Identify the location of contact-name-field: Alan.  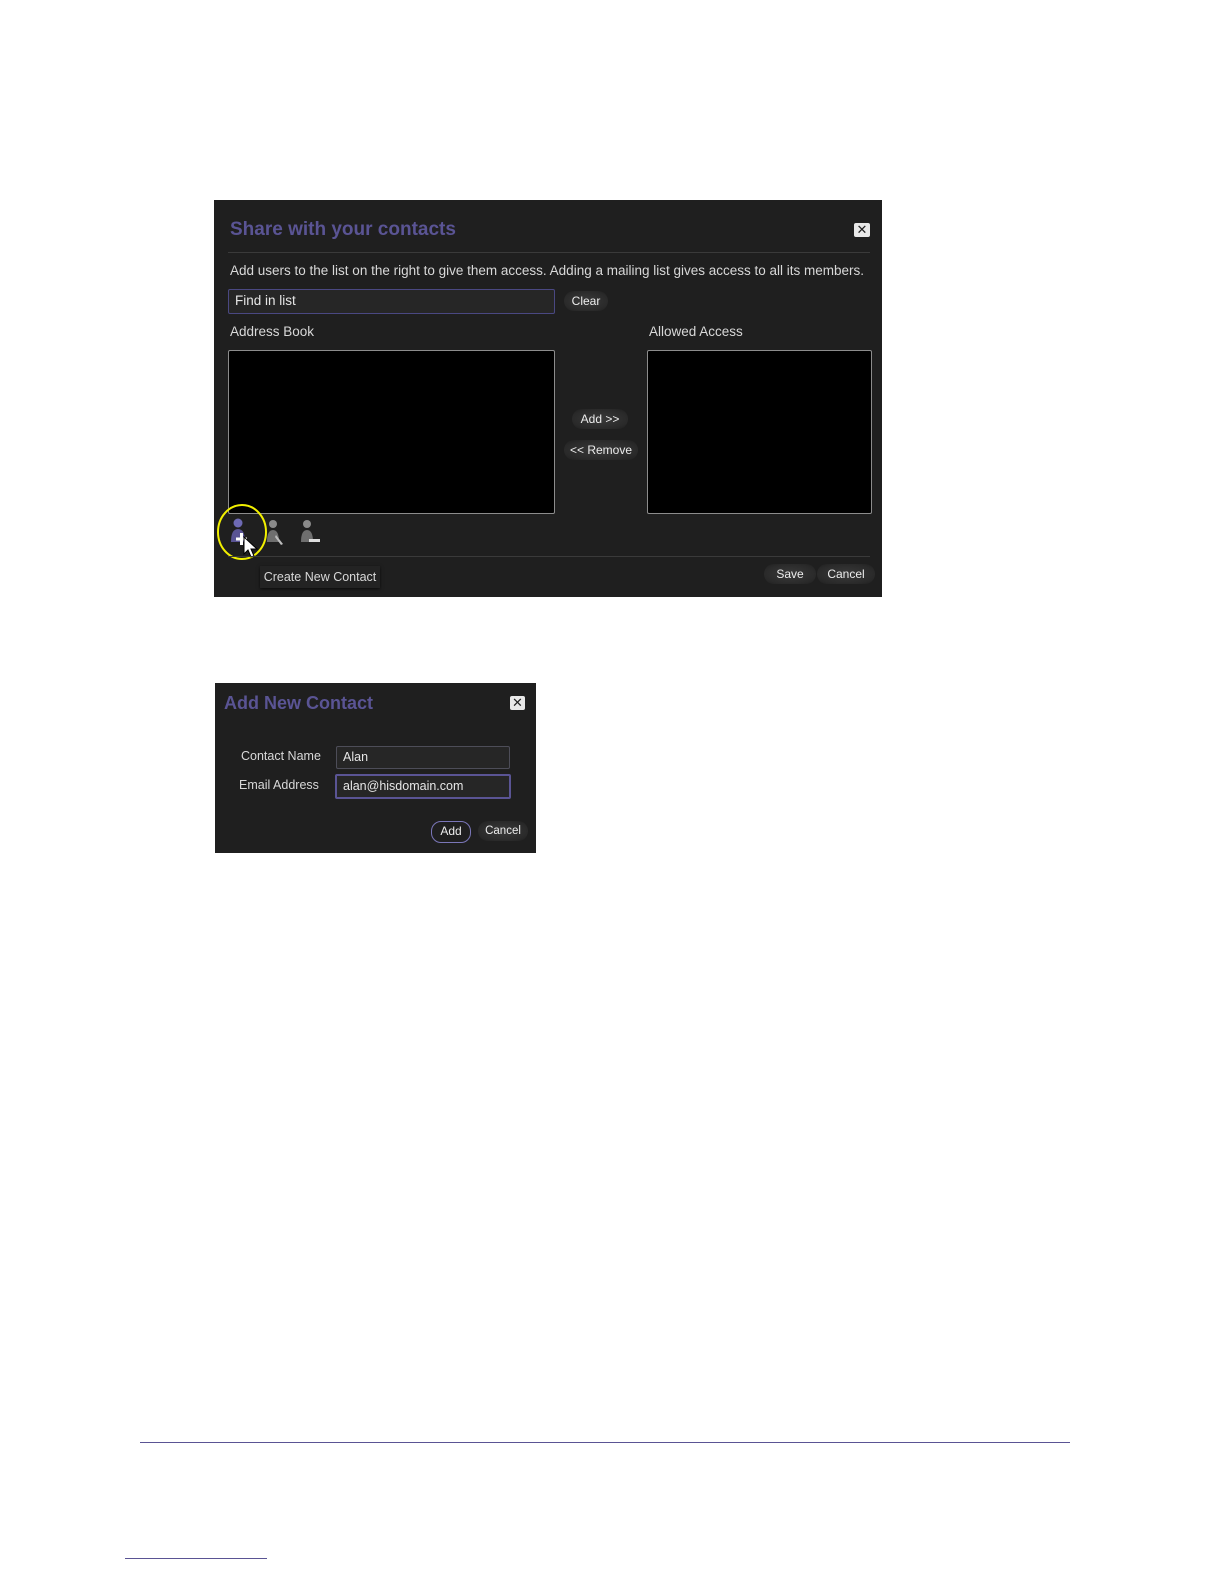
(423, 757).